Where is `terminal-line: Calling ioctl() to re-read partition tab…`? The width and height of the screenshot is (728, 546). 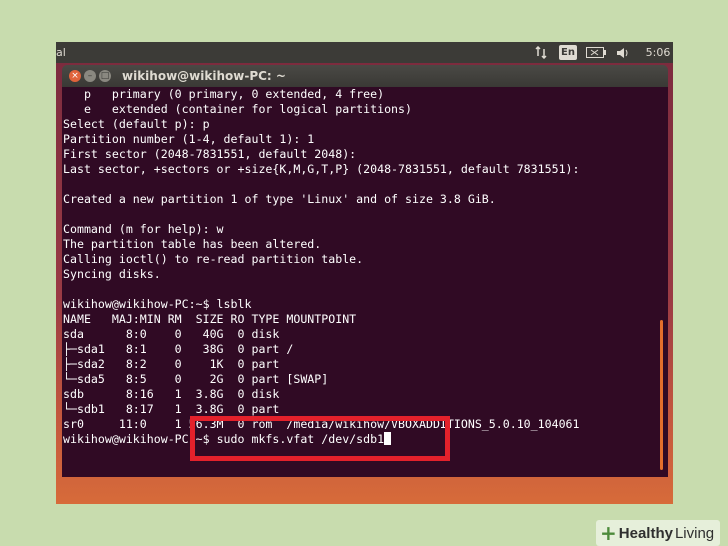 terminal-line: Calling ioctl() to re-read partition tab… is located at coordinates (213, 259).